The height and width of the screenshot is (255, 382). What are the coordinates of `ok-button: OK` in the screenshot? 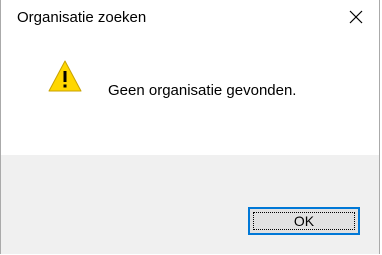 It's located at (304, 221).